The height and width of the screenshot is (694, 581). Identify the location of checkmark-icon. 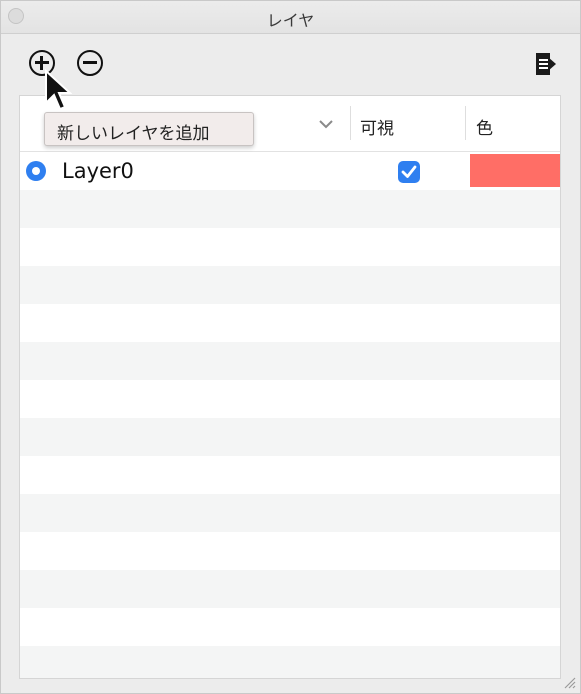
(409, 171).